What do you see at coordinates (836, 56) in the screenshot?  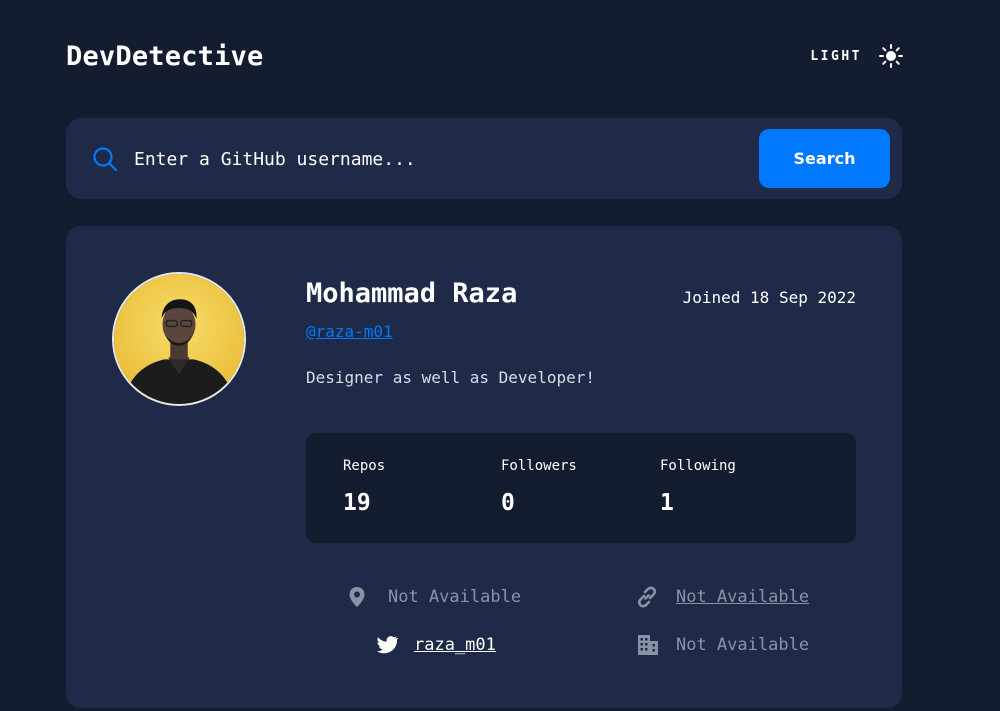 I see `theme-label: LIGHT` at bounding box center [836, 56].